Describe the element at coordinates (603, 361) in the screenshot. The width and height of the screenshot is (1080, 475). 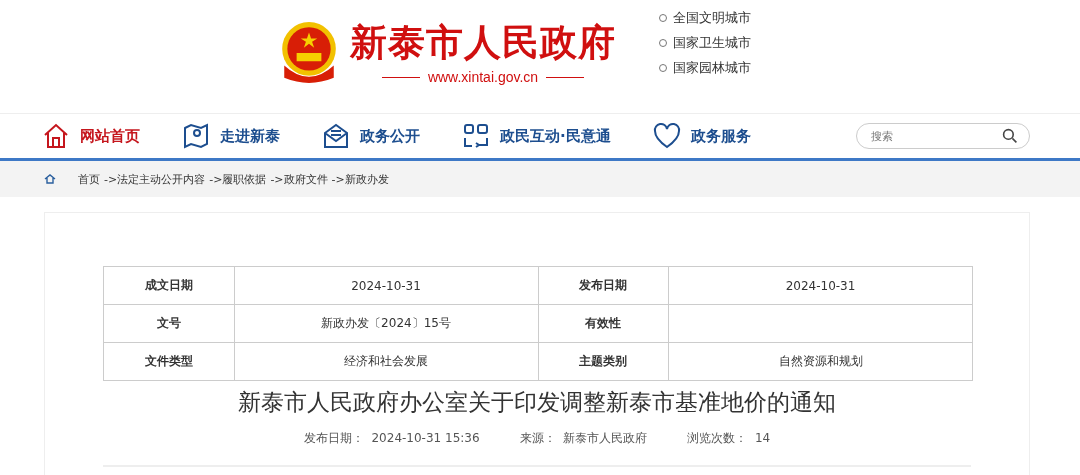
I see `table-header-cell: 主题类别` at that location.